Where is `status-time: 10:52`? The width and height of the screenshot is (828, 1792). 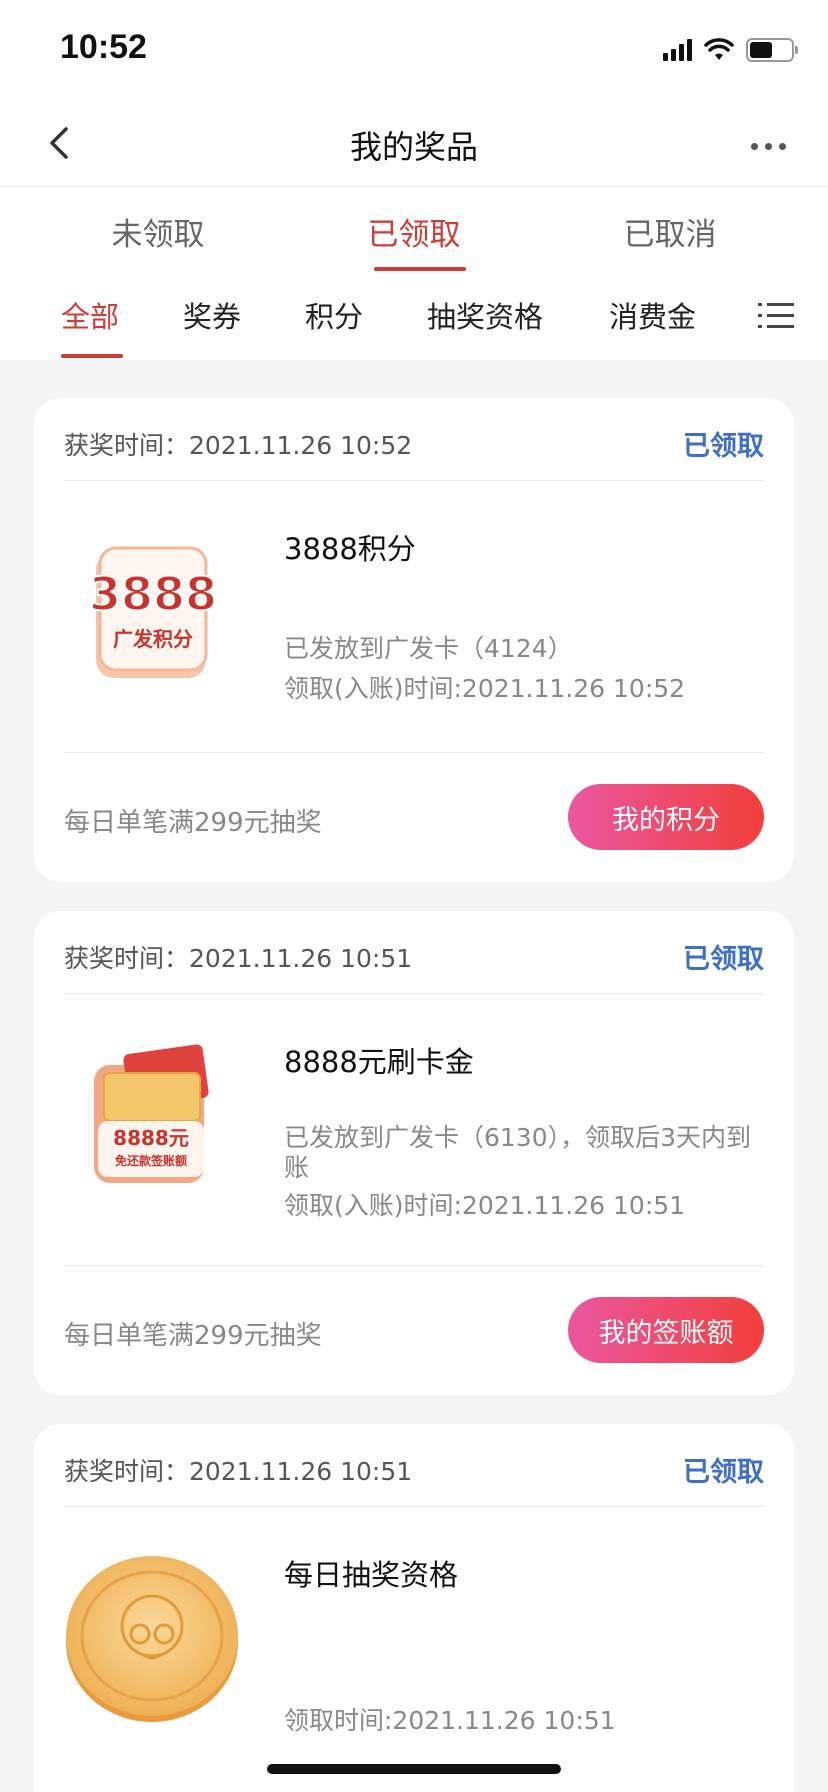 status-time: 10:52 is located at coordinates (103, 47).